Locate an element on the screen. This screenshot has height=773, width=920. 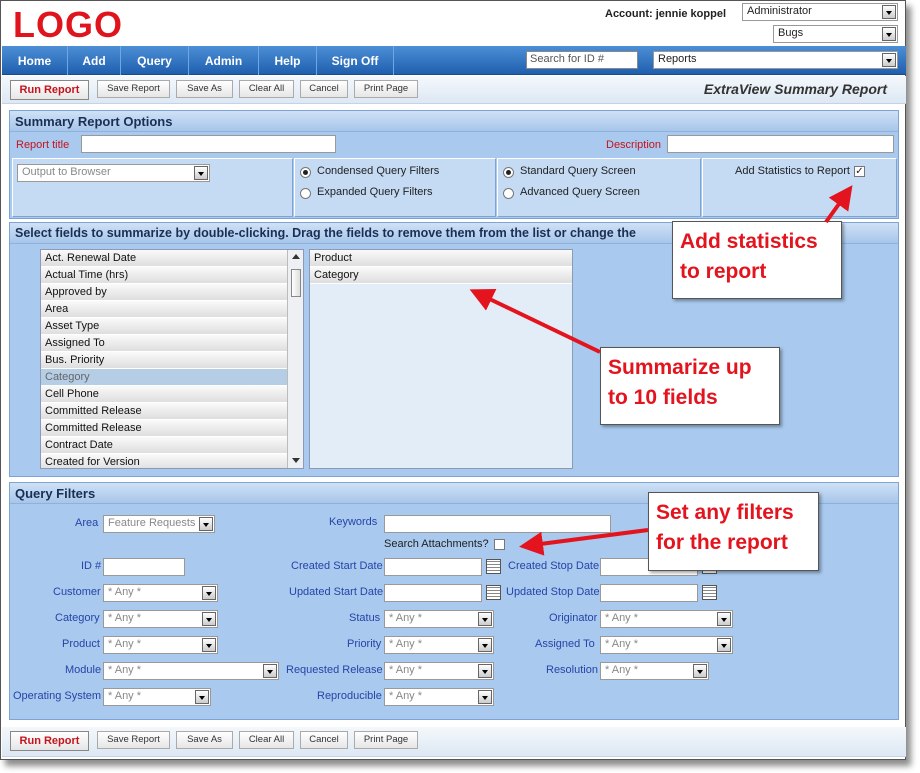
keywords-input is located at coordinates (497, 524).